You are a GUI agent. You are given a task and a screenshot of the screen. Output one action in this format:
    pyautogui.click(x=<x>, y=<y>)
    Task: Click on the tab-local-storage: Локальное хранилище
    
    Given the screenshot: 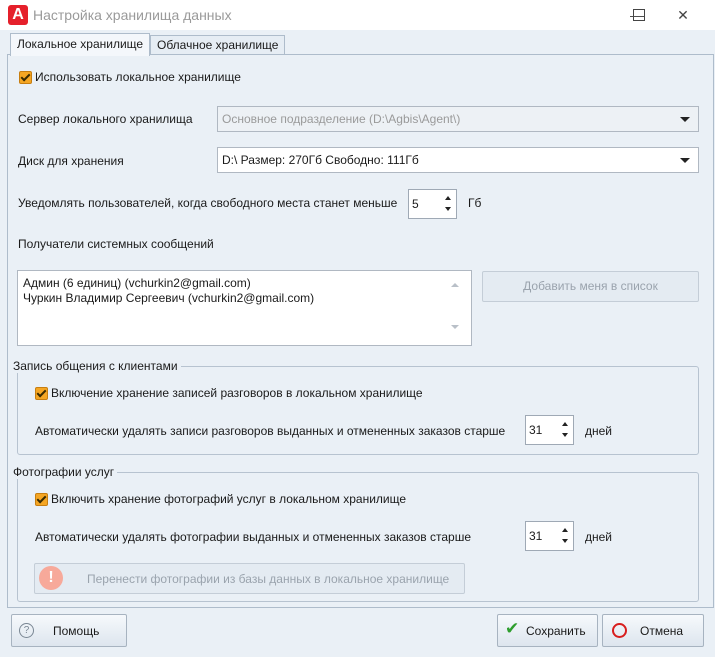 What is the action you would take?
    pyautogui.click(x=80, y=44)
    